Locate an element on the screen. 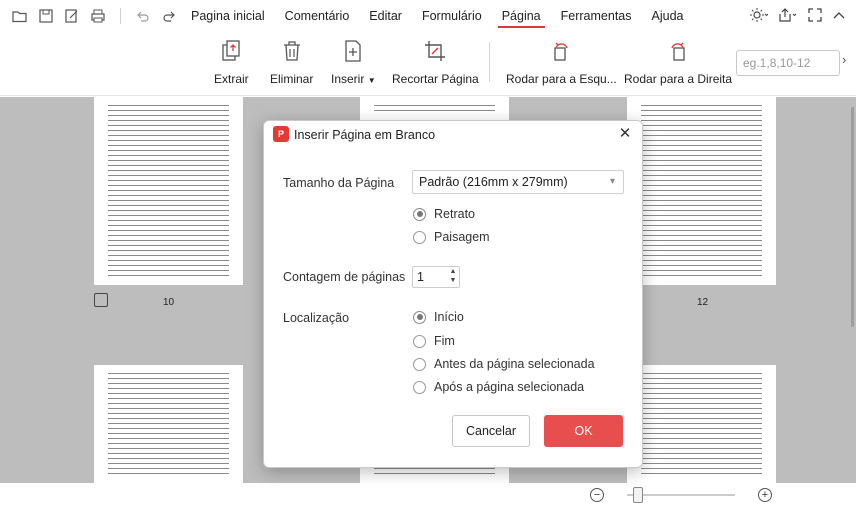  page-count-stepper: 1 ▲ ▼ is located at coordinates (436, 277).